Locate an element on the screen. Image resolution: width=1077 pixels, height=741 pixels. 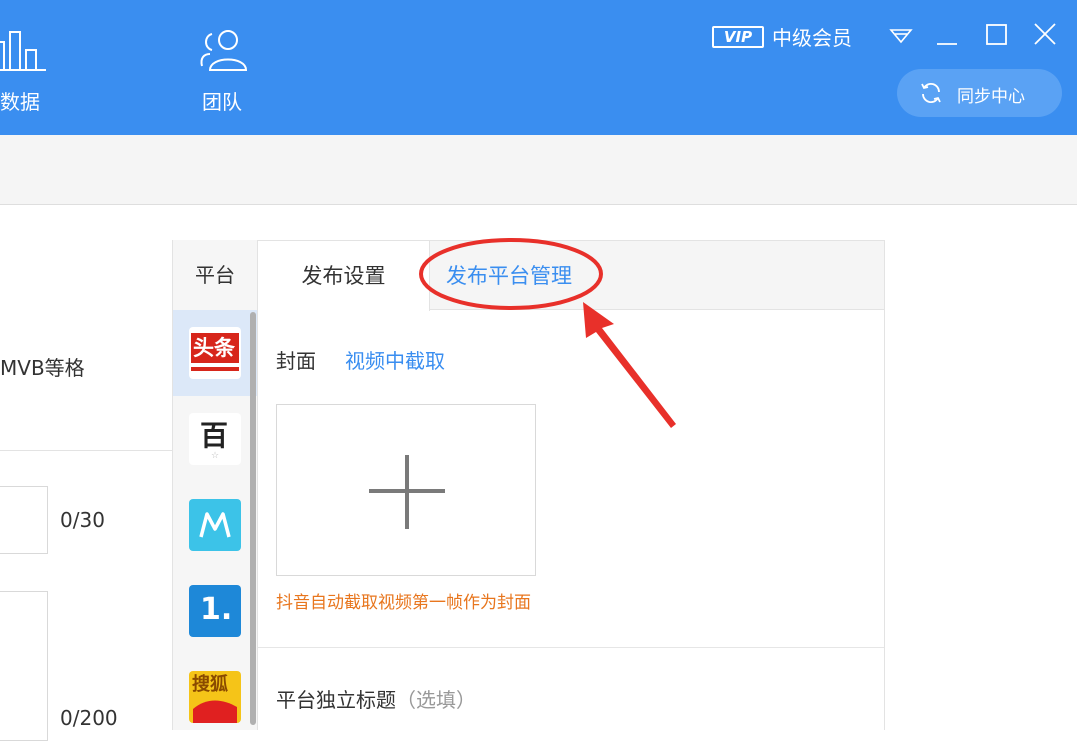
vip-level: 中级会员 is located at coordinates (812, 36).